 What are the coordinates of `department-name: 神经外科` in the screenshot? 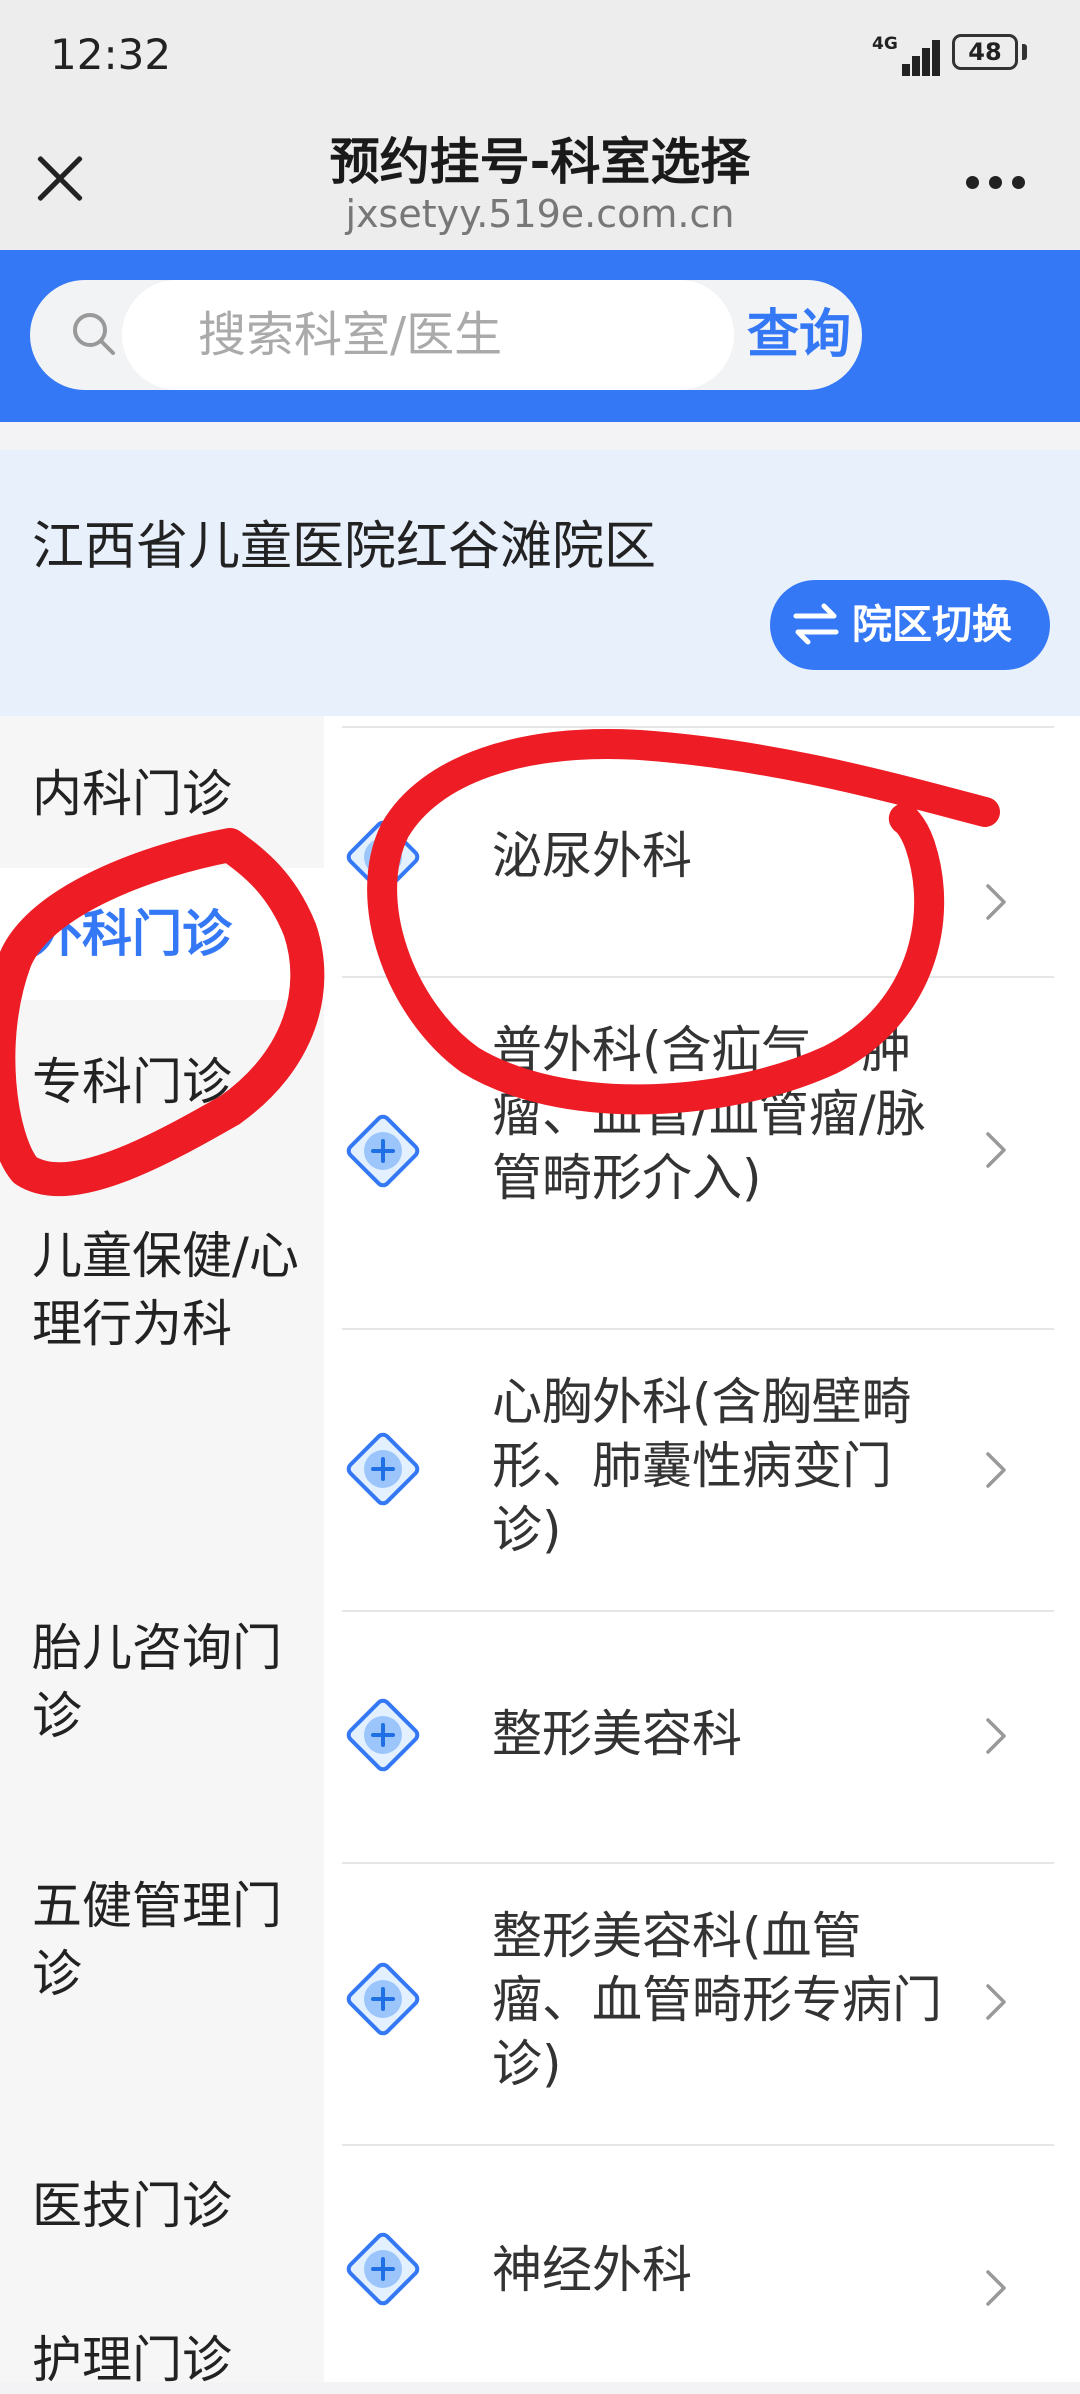 It's located at (592, 2270).